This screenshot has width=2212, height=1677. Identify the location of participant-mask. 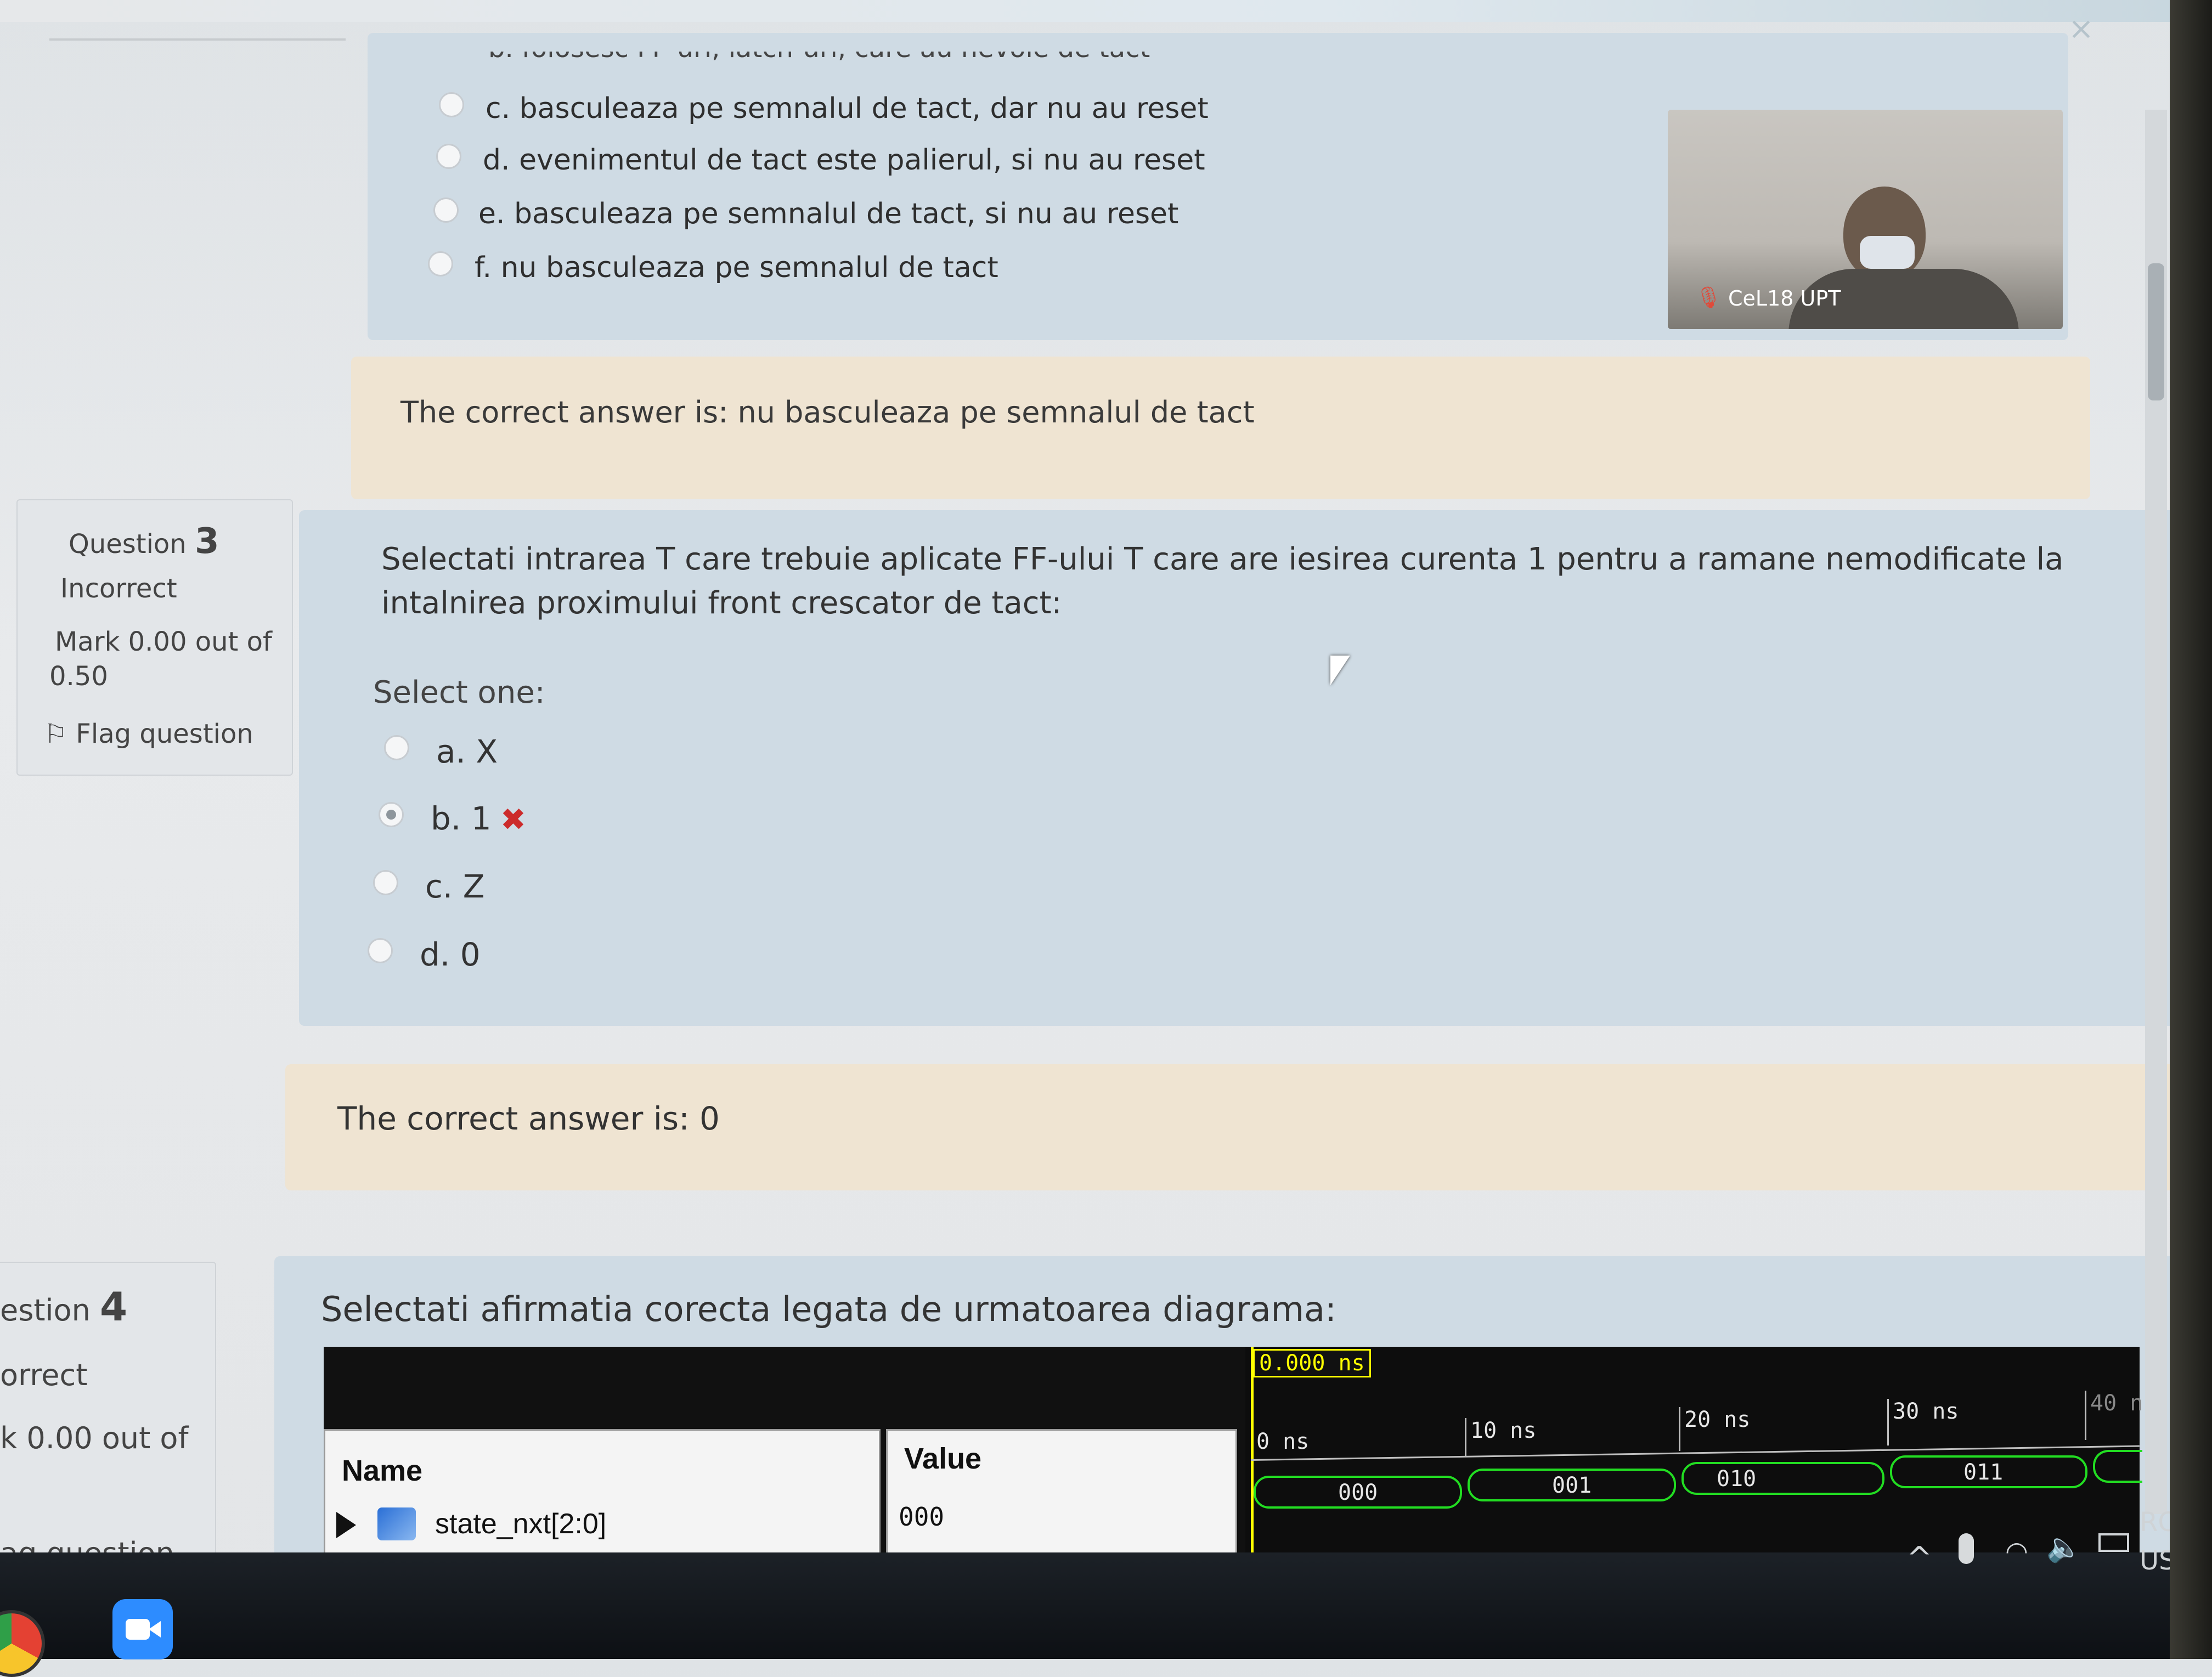
(1888, 252).